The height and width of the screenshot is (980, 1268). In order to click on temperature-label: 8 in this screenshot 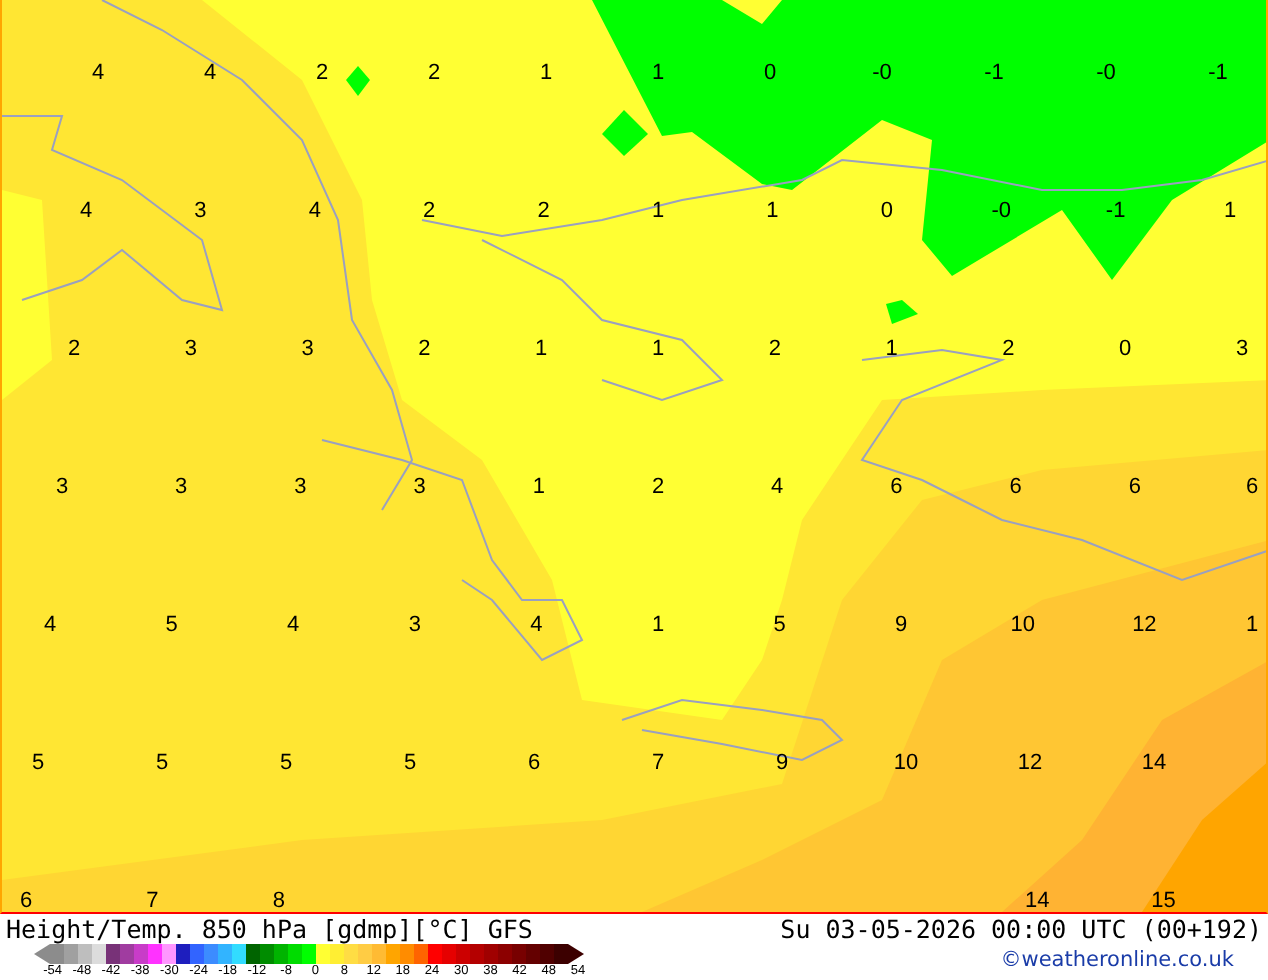, I will do `click(278, 901)`.